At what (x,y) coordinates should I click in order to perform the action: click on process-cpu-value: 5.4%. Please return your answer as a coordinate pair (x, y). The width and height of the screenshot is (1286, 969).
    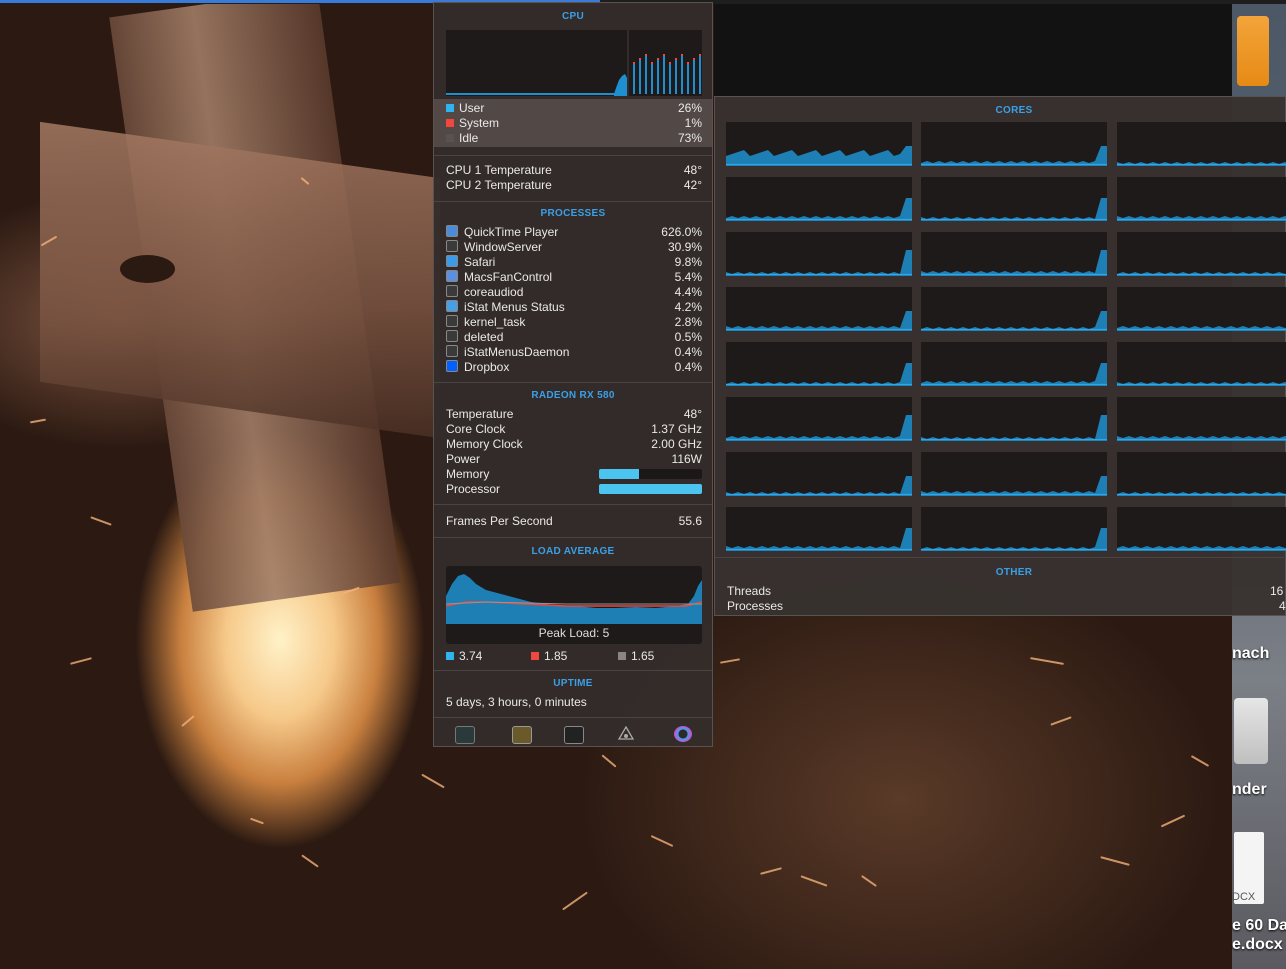
    Looking at the image, I should click on (688, 277).